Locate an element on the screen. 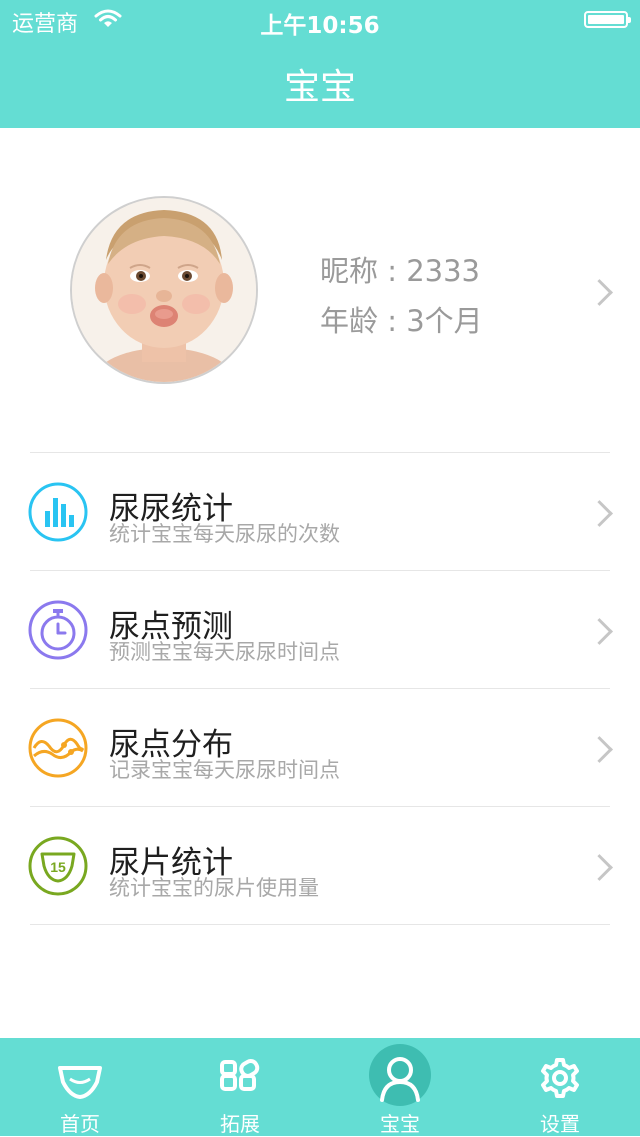 Image resolution: width=640 pixels, height=1137 pixels. navigation-header: 运营商 上午10:56 宝宝 is located at coordinates (320, 64).